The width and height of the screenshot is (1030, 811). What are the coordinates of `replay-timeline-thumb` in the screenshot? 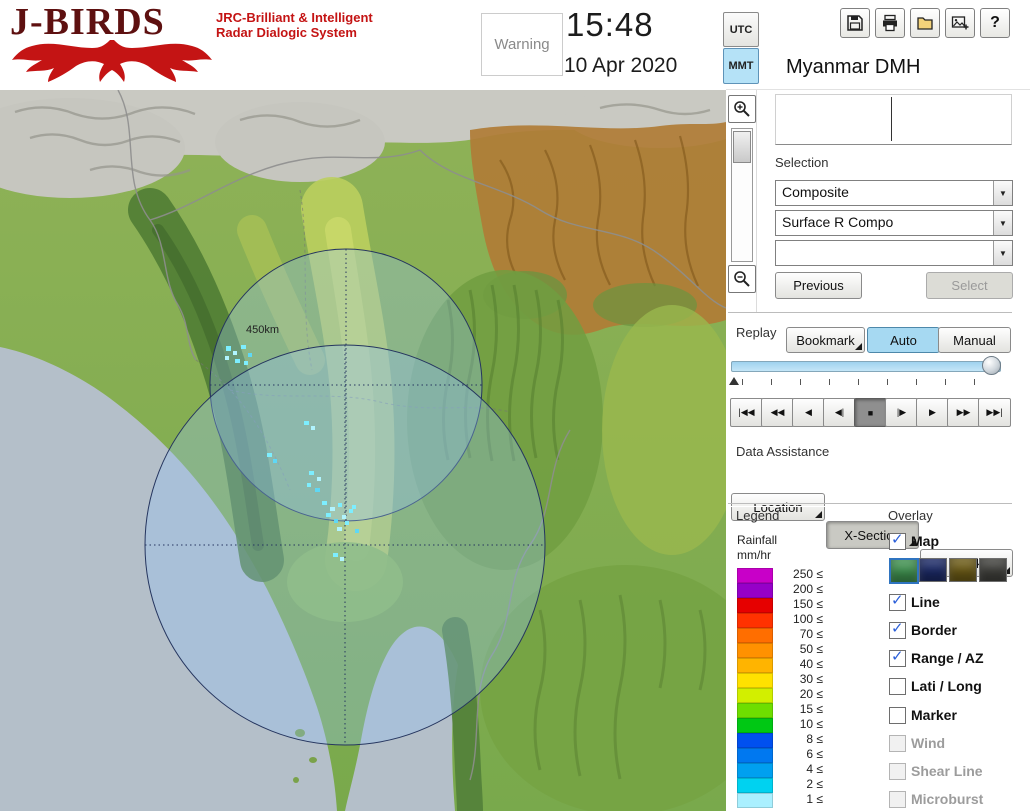 It's located at (991, 365).